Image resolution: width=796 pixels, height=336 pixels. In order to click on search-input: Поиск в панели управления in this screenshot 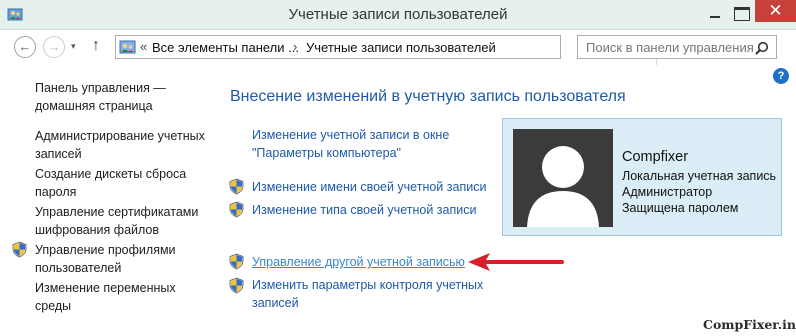, I will do `click(670, 47)`.